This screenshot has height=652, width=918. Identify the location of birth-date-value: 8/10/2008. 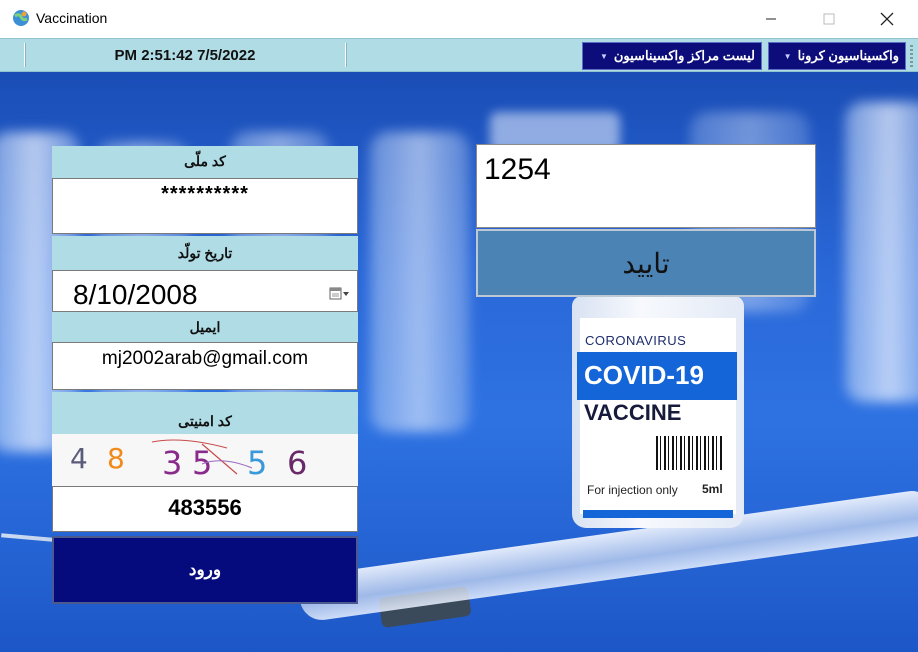
(135, 294).